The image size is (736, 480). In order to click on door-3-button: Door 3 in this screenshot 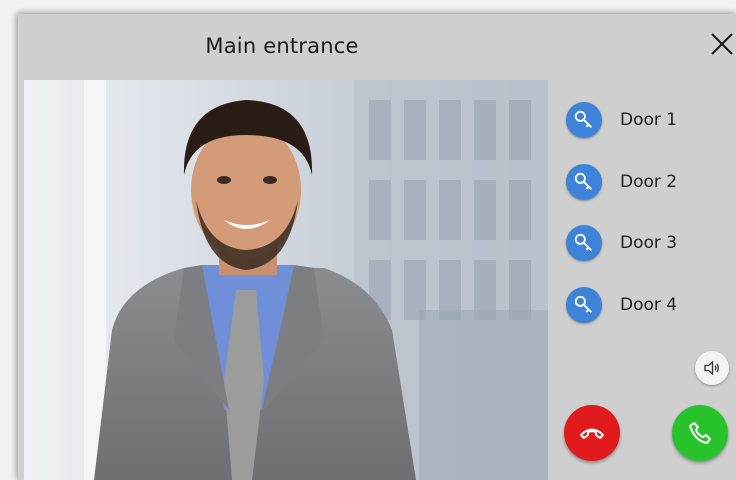, I will do `click(646, 243)`.